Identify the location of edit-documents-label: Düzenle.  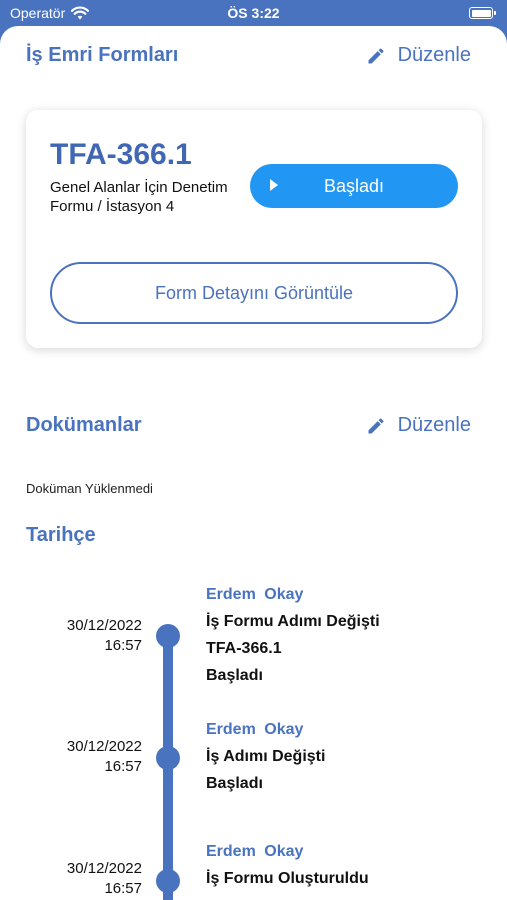
(434, 425).